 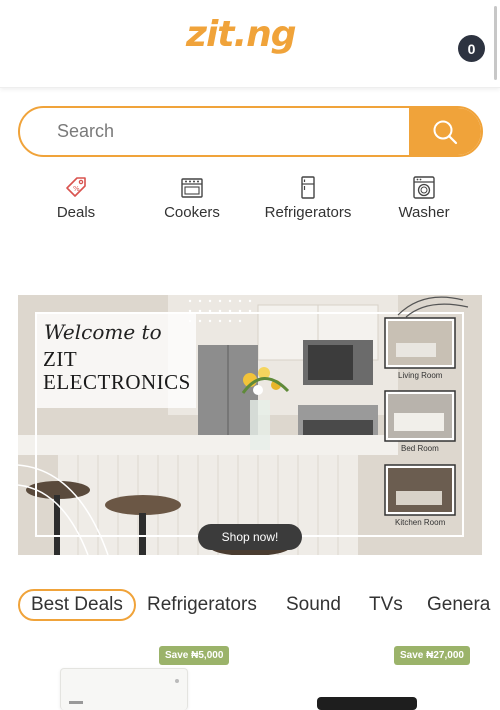 I want to click on app-header: zit.ng 0, so click(x=250, y=44).